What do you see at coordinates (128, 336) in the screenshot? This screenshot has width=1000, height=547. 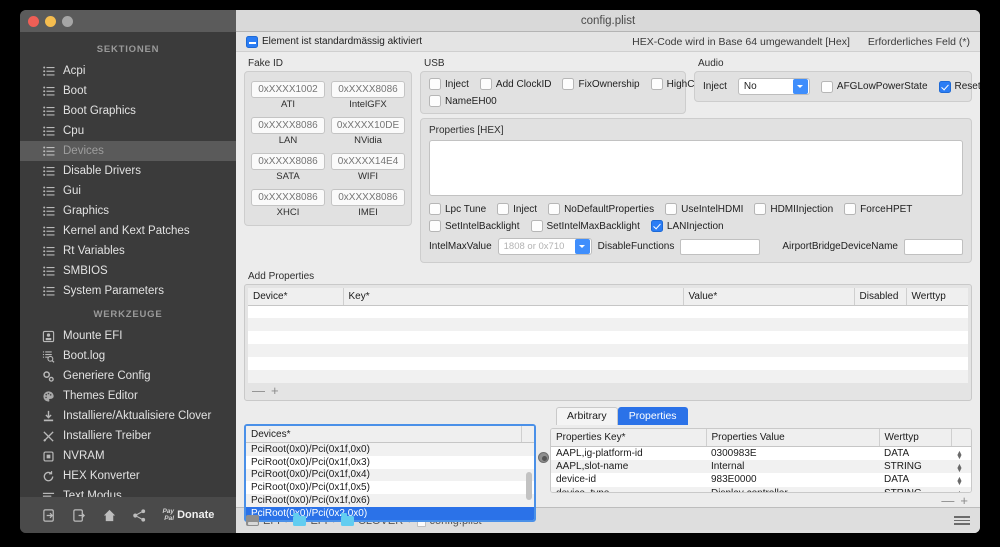 I see `sidebar-tool-mounte-efi: Mounte EFI` at bounding box center [128, 336].